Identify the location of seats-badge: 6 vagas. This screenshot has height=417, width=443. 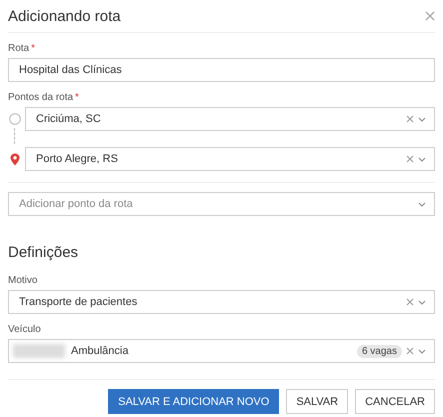
(379, 351).